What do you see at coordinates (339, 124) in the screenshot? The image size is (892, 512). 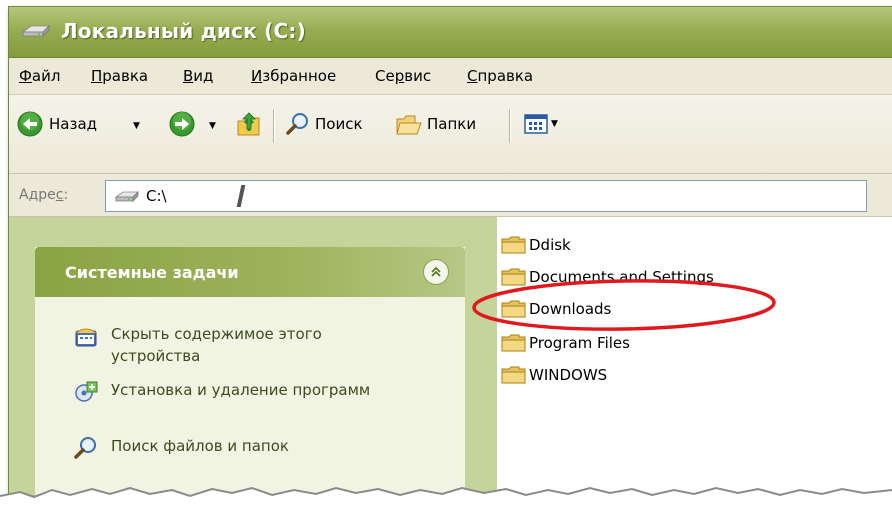 I see `search-label: Поиск` at bounding box center [339, 124].